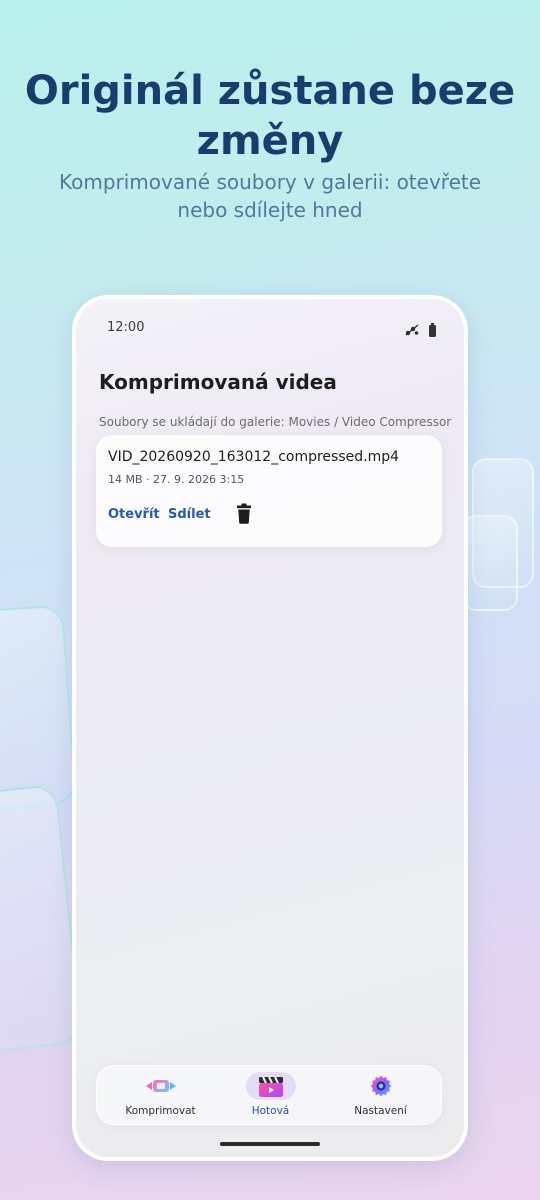 The image size is (540, 1200). What do you see at coordinates (176, 479) in the screenshot?
I see `file-meta: 14 MB · 27. 9. 2026 3:15` at bounding box center [176, 479].